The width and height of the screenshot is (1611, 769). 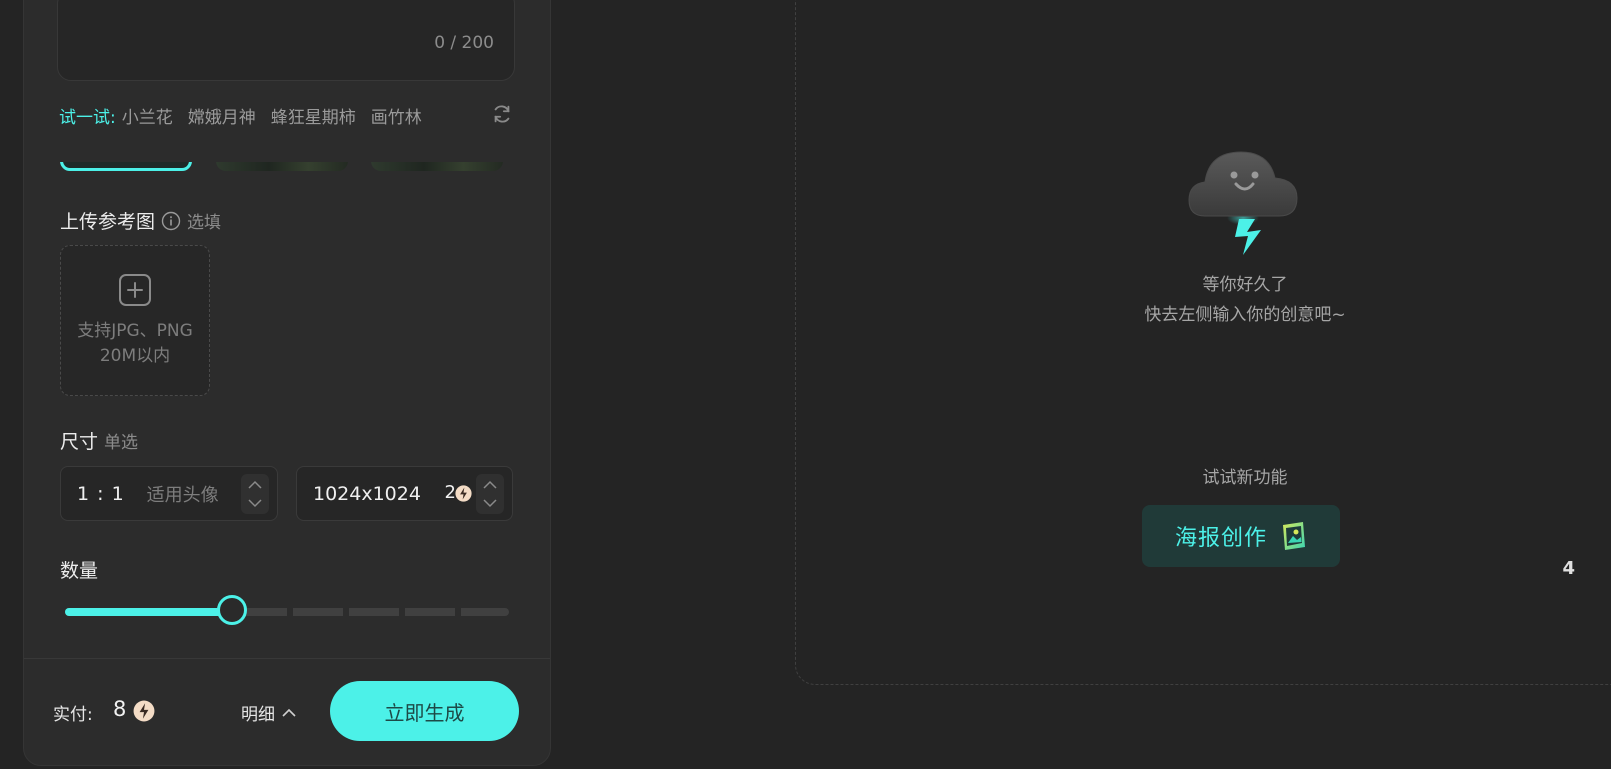 I want to click on empty-state-line2: 快去左侧输入你的创意吧~, so click(x=1245, y=315).